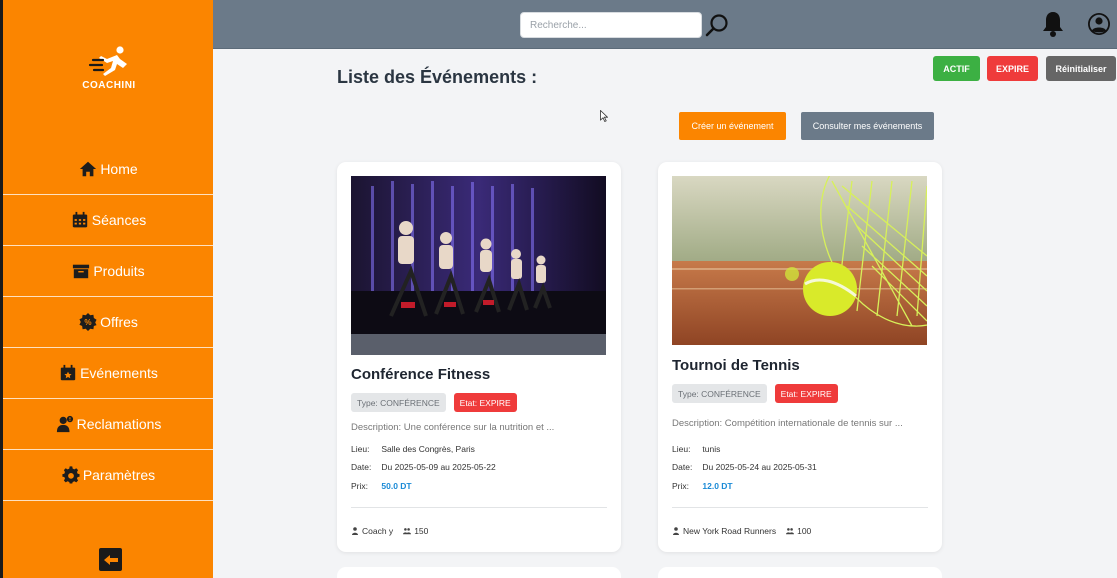 Image resolution: width=1117 pixels, height=578 pixels. Describe the element at coordinates (867, 126) in the screenshot. I see `my-events-button: Consulter mes événements` at that location.